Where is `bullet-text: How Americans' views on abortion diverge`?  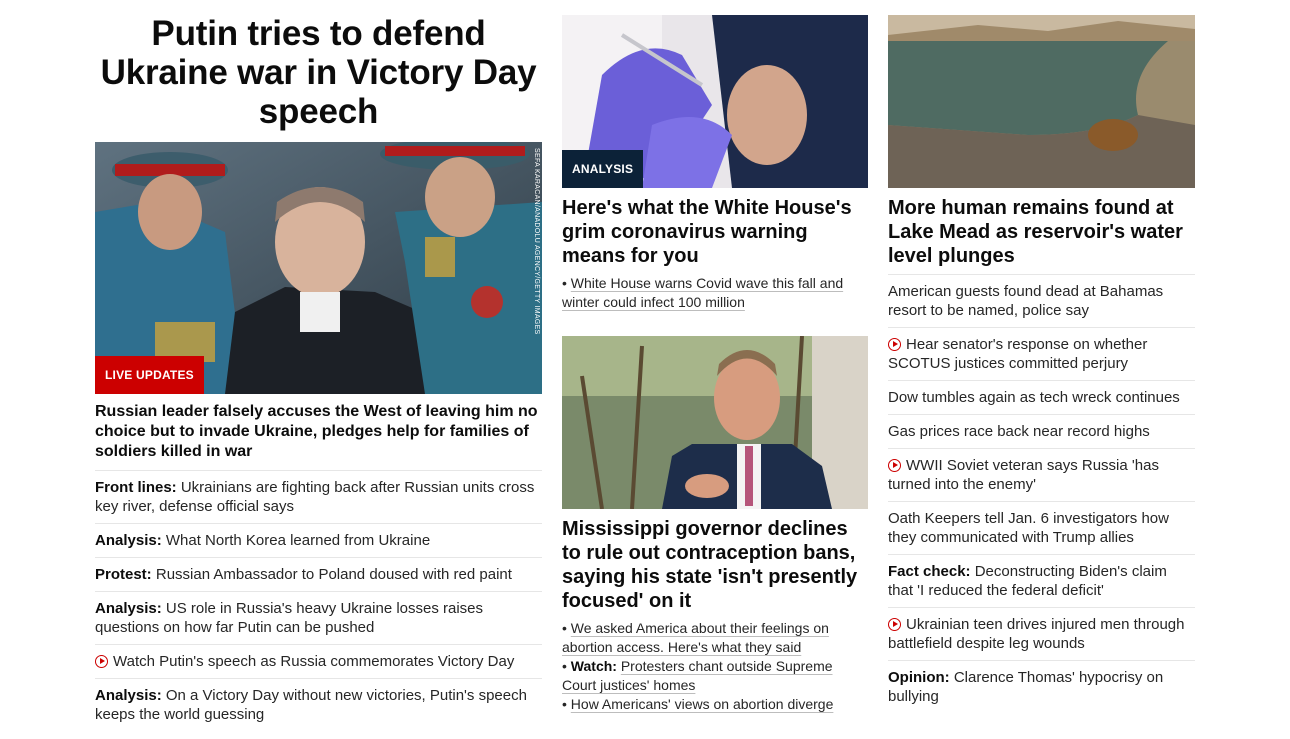 bullet-text: How Americans' views on abortion diverge is located at coordinates (702, 704).